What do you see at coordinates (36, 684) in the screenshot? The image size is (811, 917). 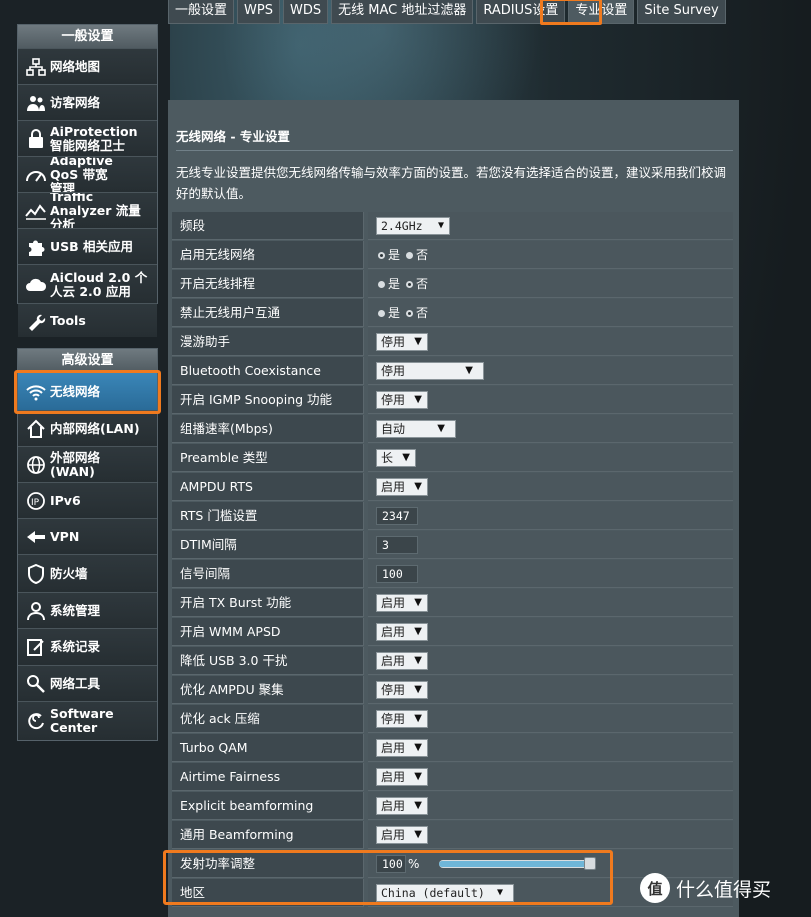 I see `network-tools-icon` at bounding box center [36, 684].